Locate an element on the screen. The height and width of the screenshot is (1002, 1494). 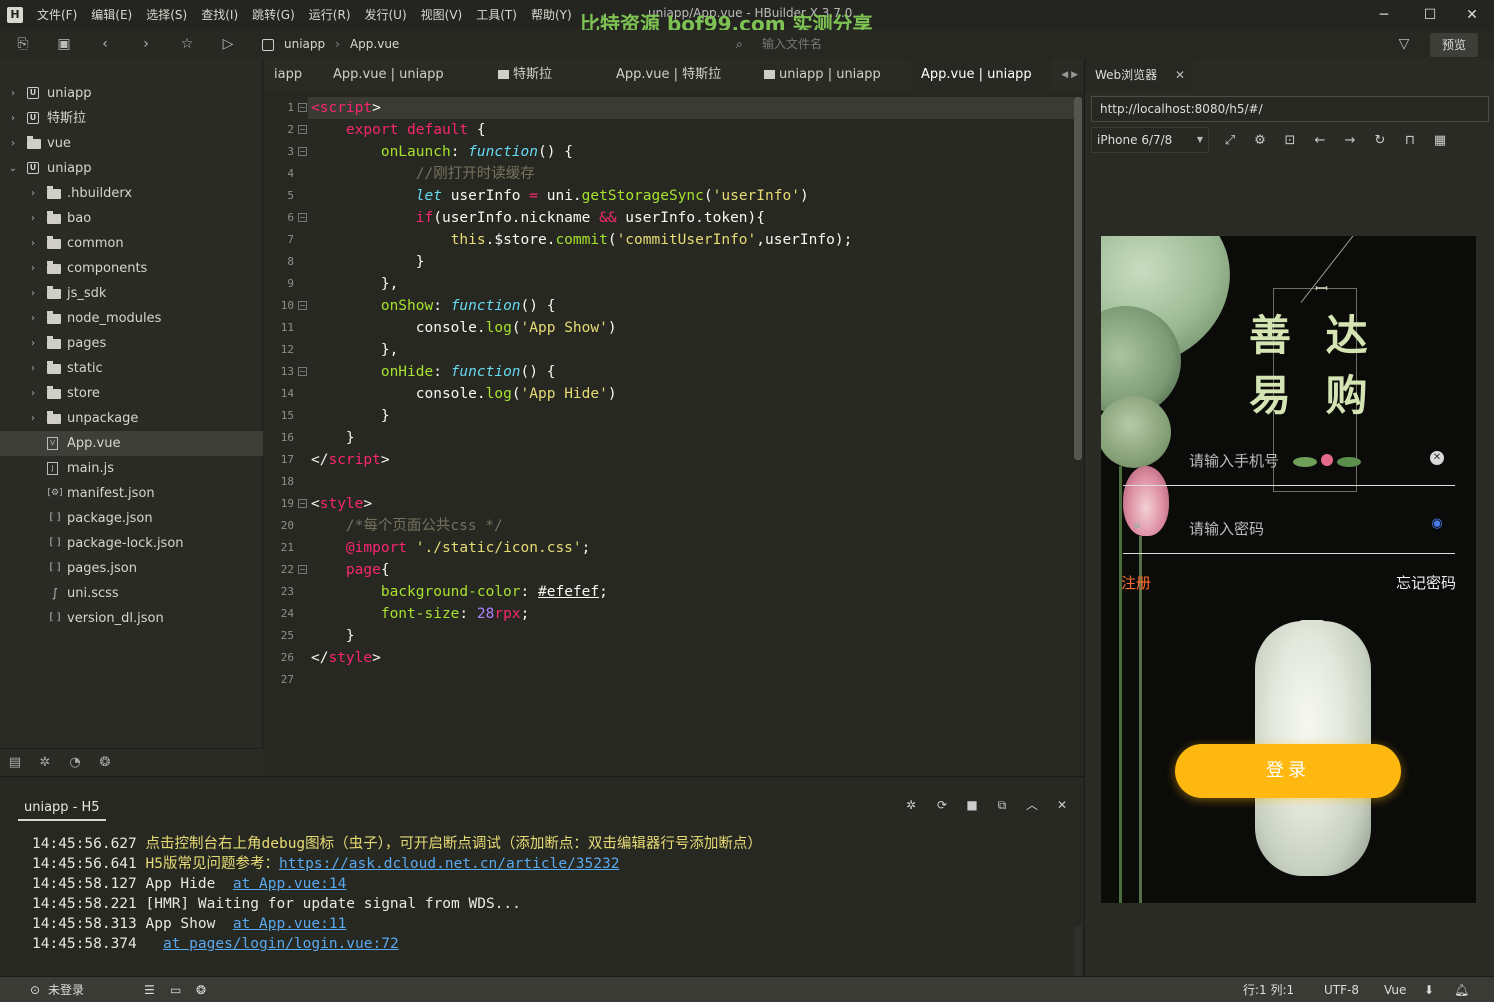
line-number: 18 is located at coordinates (279, 481).